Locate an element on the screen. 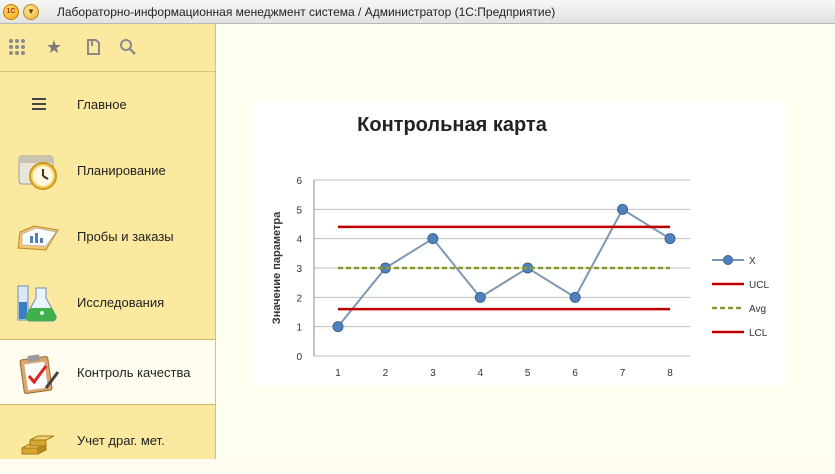 This screenshot has width=835, height=474. sidebar-item-label: Планирование is located at coordinates (121, 170).